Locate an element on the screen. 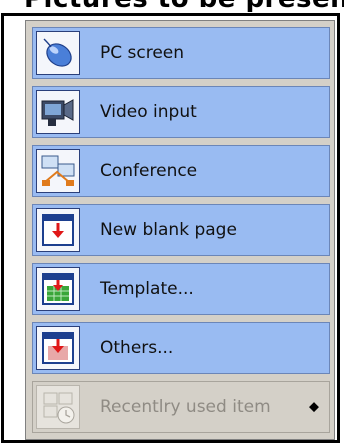 The height and width of the screenshot is (445, 347). menu-item-label: Video input is located at coordinates (148, 112).